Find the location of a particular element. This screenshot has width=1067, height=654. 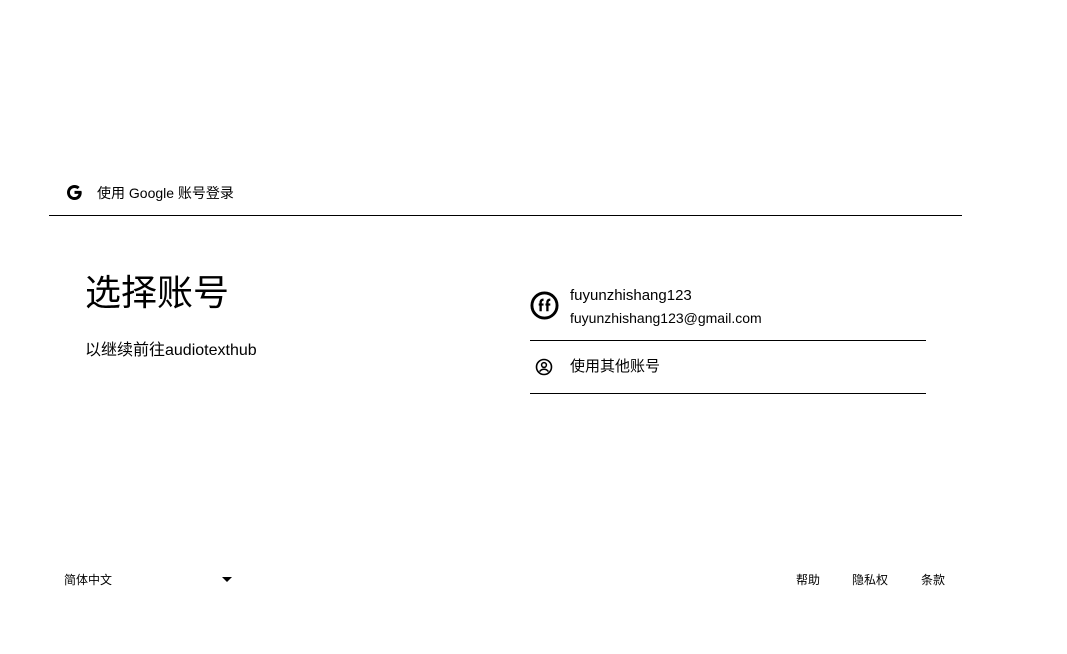

person-circle-icon is located at coordinates (544, 367).